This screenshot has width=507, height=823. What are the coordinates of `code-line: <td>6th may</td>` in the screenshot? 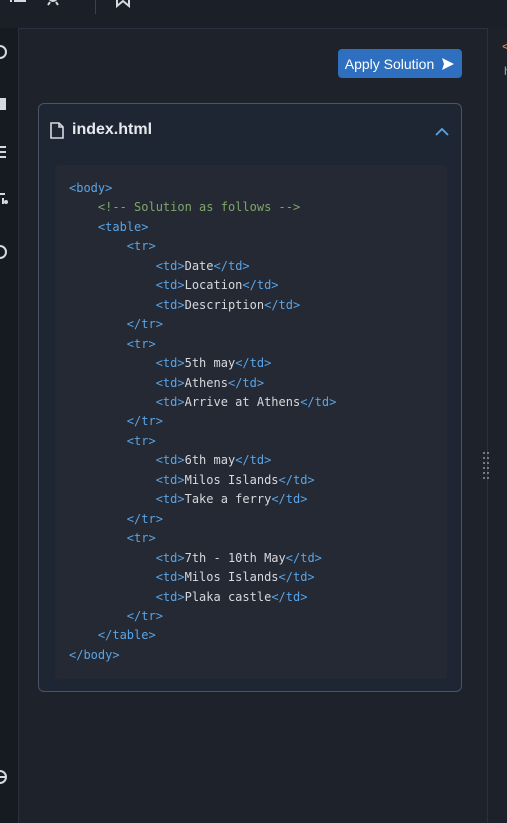 It's located at (258, 460).